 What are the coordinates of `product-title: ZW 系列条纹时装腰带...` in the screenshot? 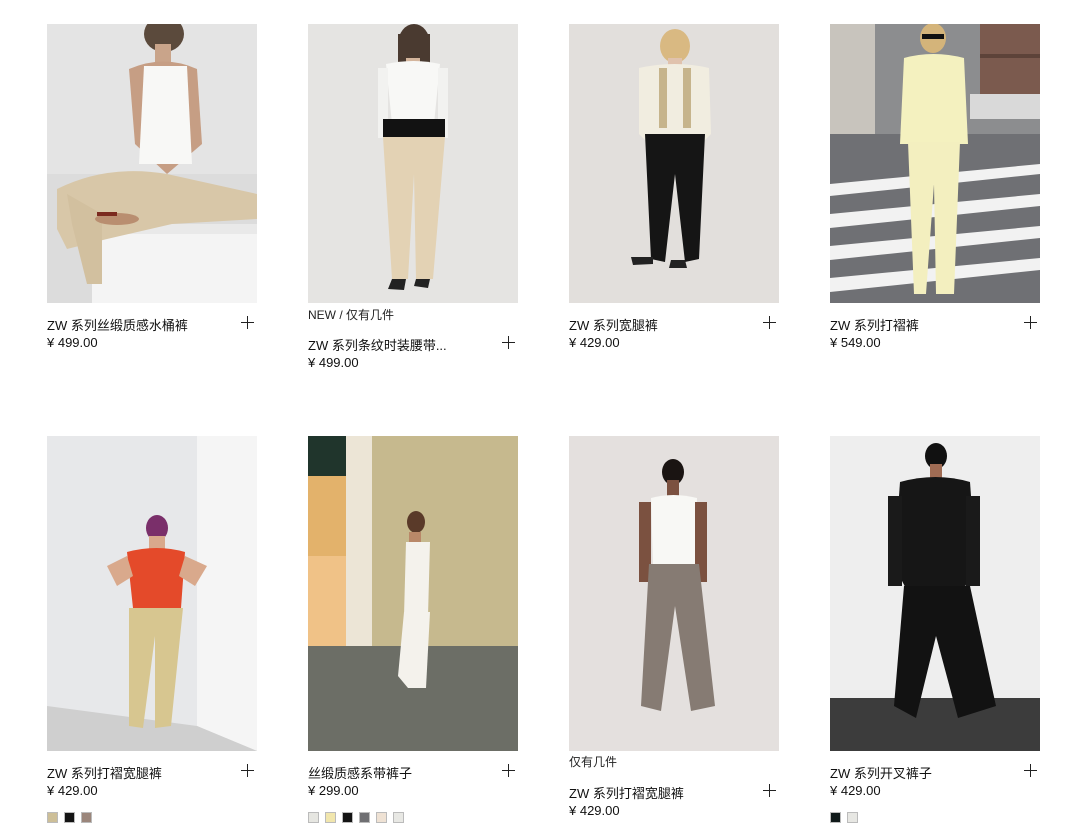 It's located at (393, 344).